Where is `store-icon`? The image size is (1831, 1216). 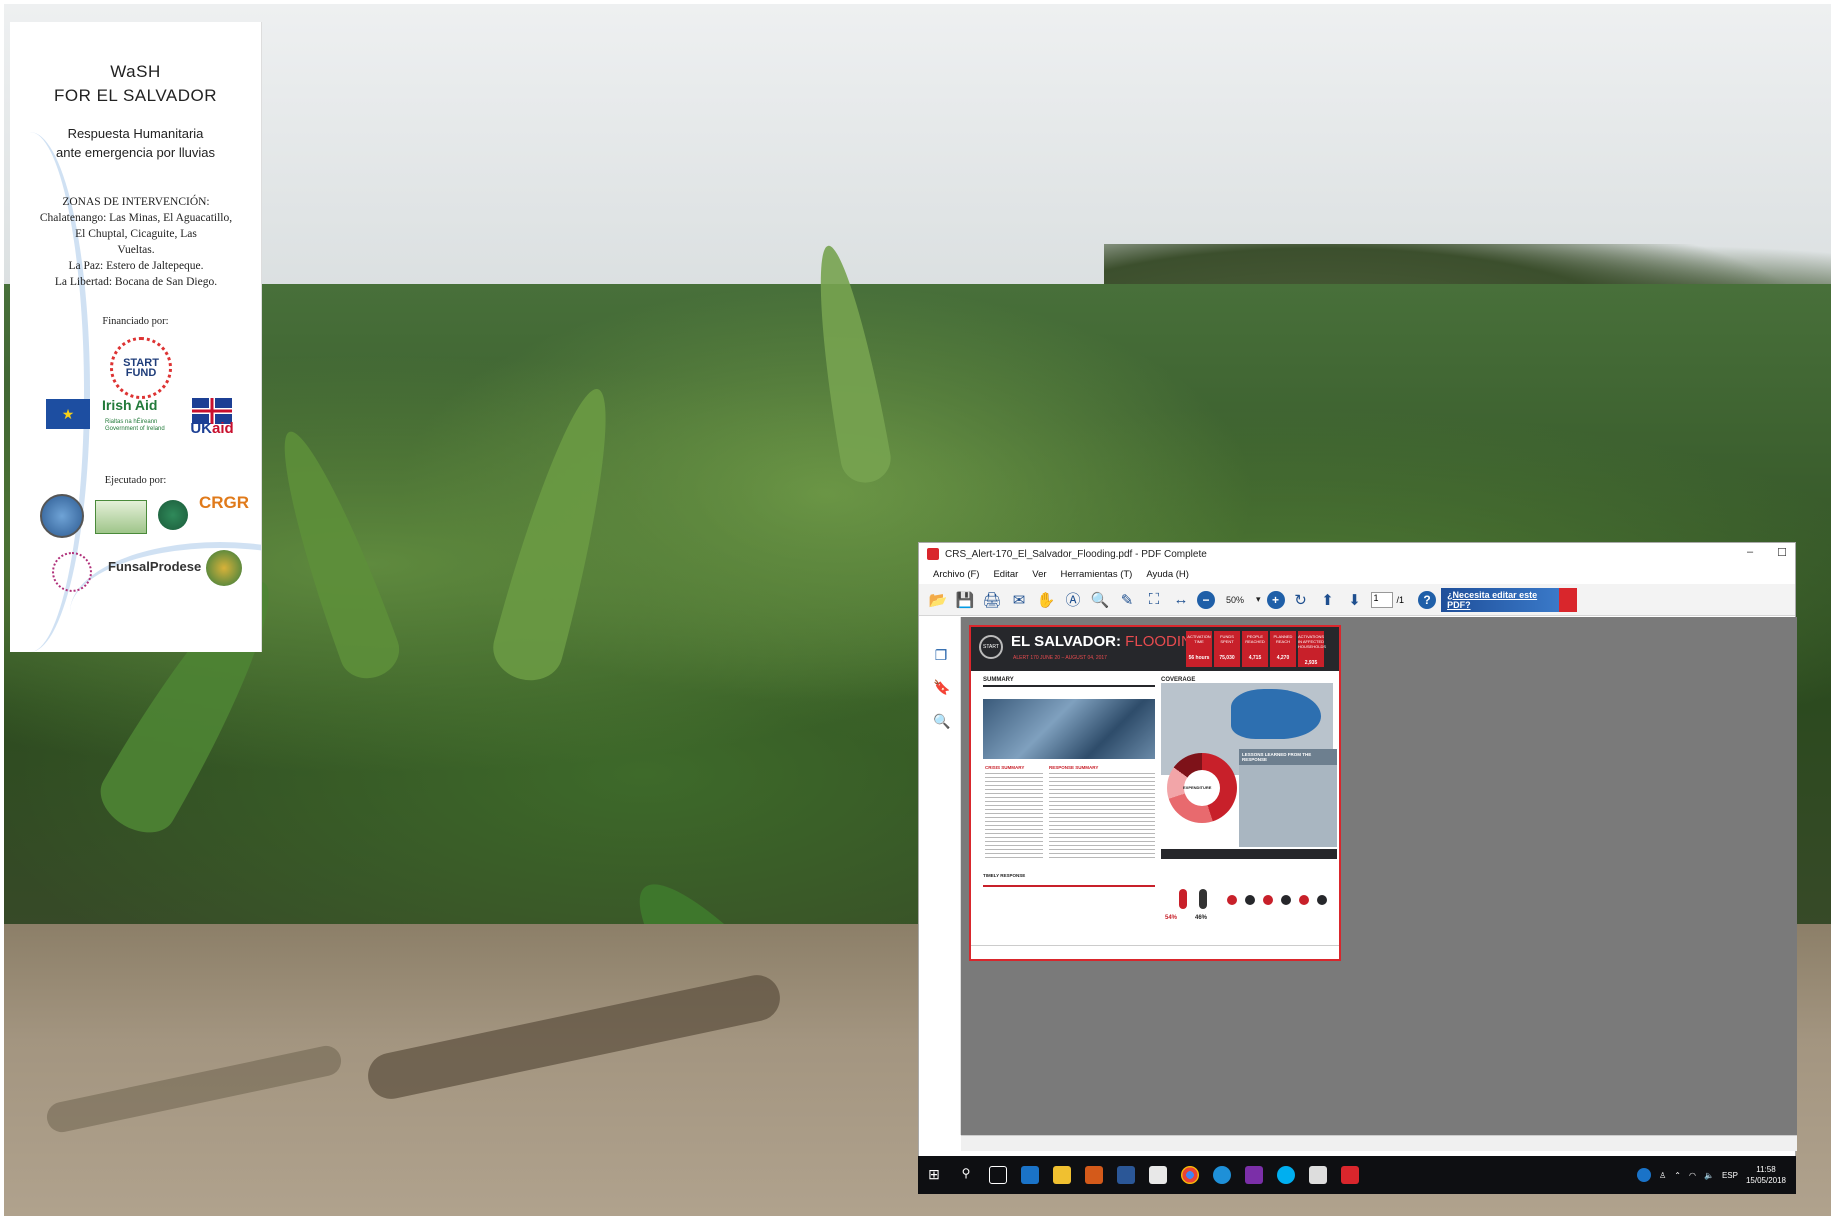 store-icon is located at coordinates (1158, 1175).